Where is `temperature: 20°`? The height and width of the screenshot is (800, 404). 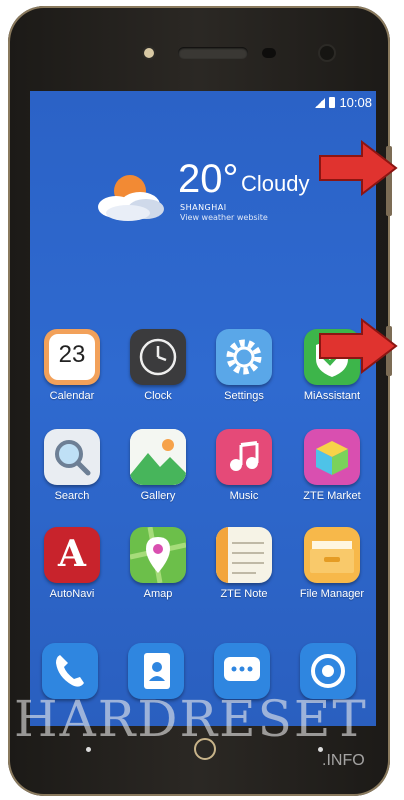 temperature: 20° is located at coordinates (208, 179).